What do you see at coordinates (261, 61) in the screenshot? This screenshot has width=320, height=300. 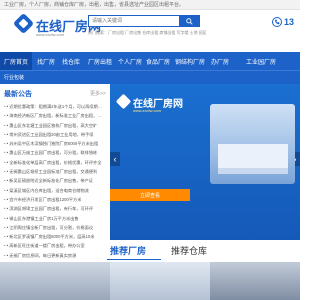 I see `nav-item-industrial-park: 工业园厂房` at bounding box center [261, 61].